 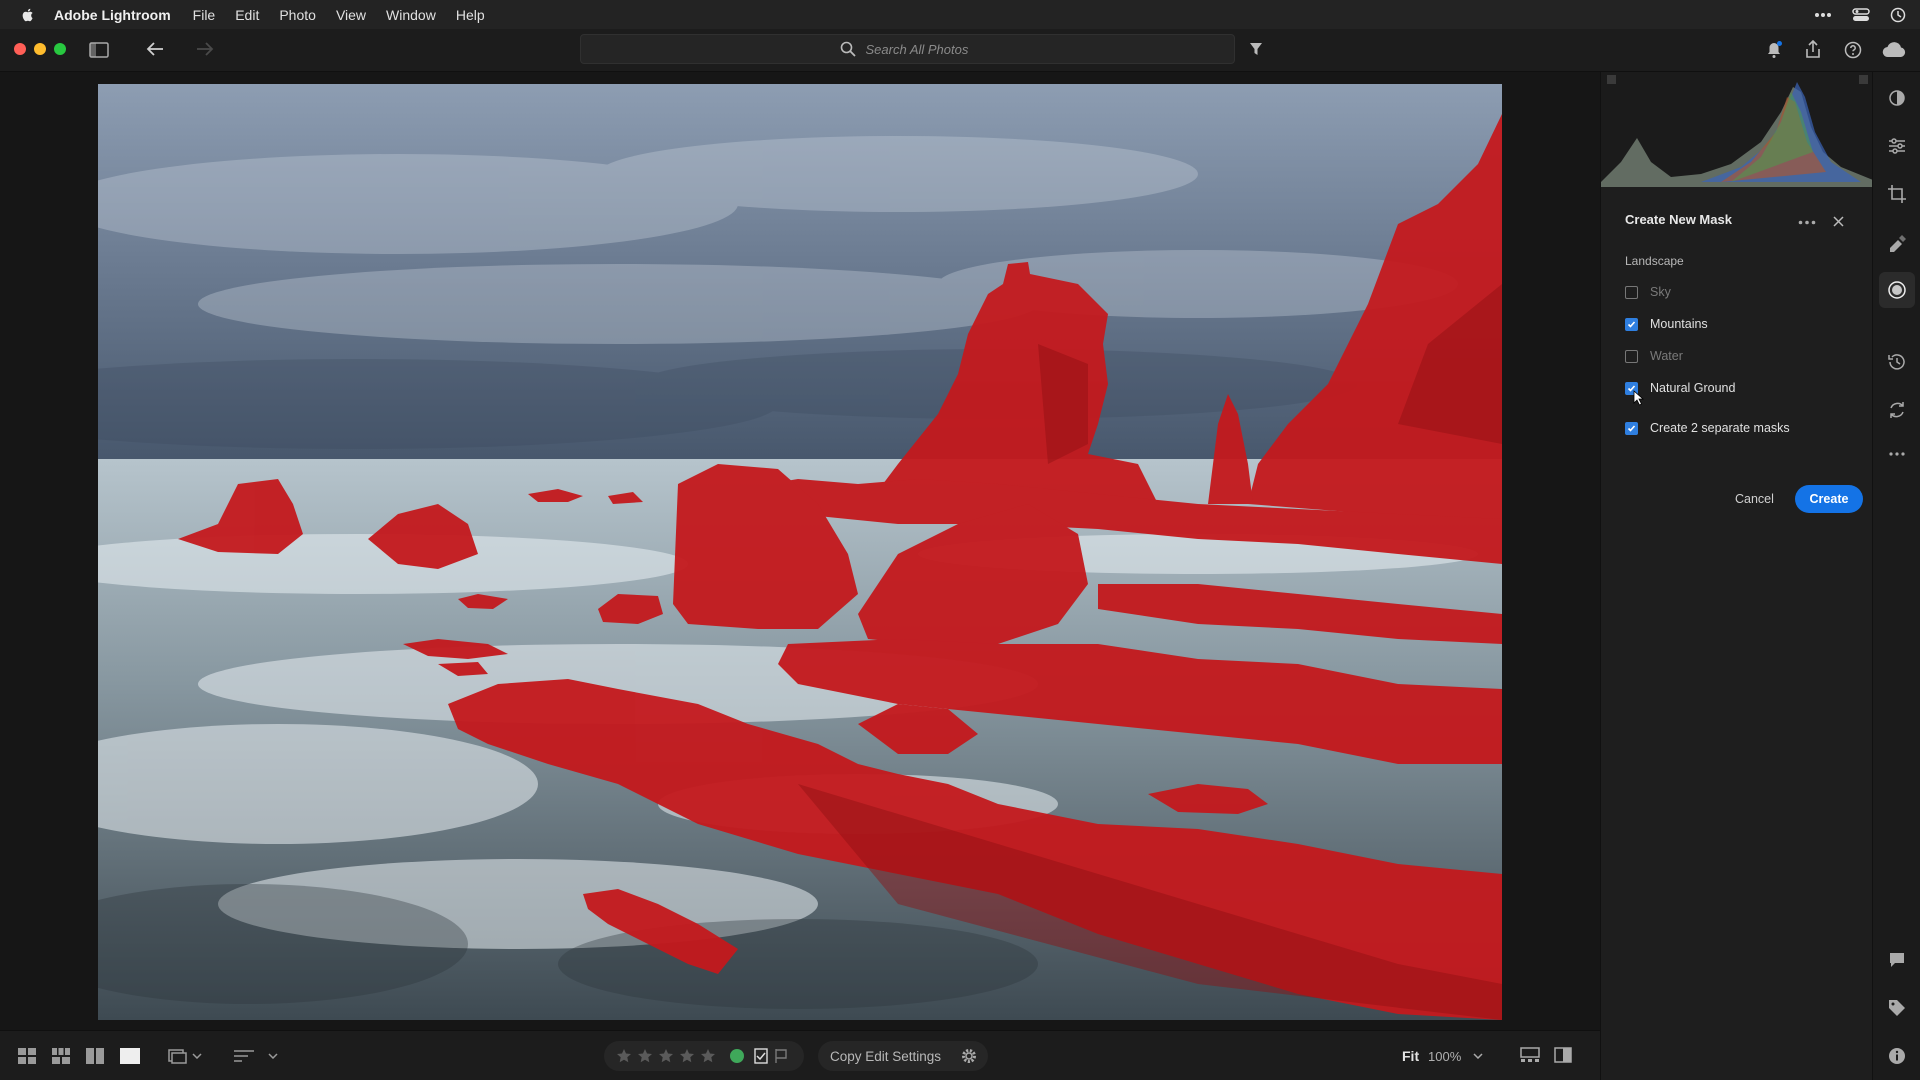 I want to click on search-box, so click(x=907, y=49).